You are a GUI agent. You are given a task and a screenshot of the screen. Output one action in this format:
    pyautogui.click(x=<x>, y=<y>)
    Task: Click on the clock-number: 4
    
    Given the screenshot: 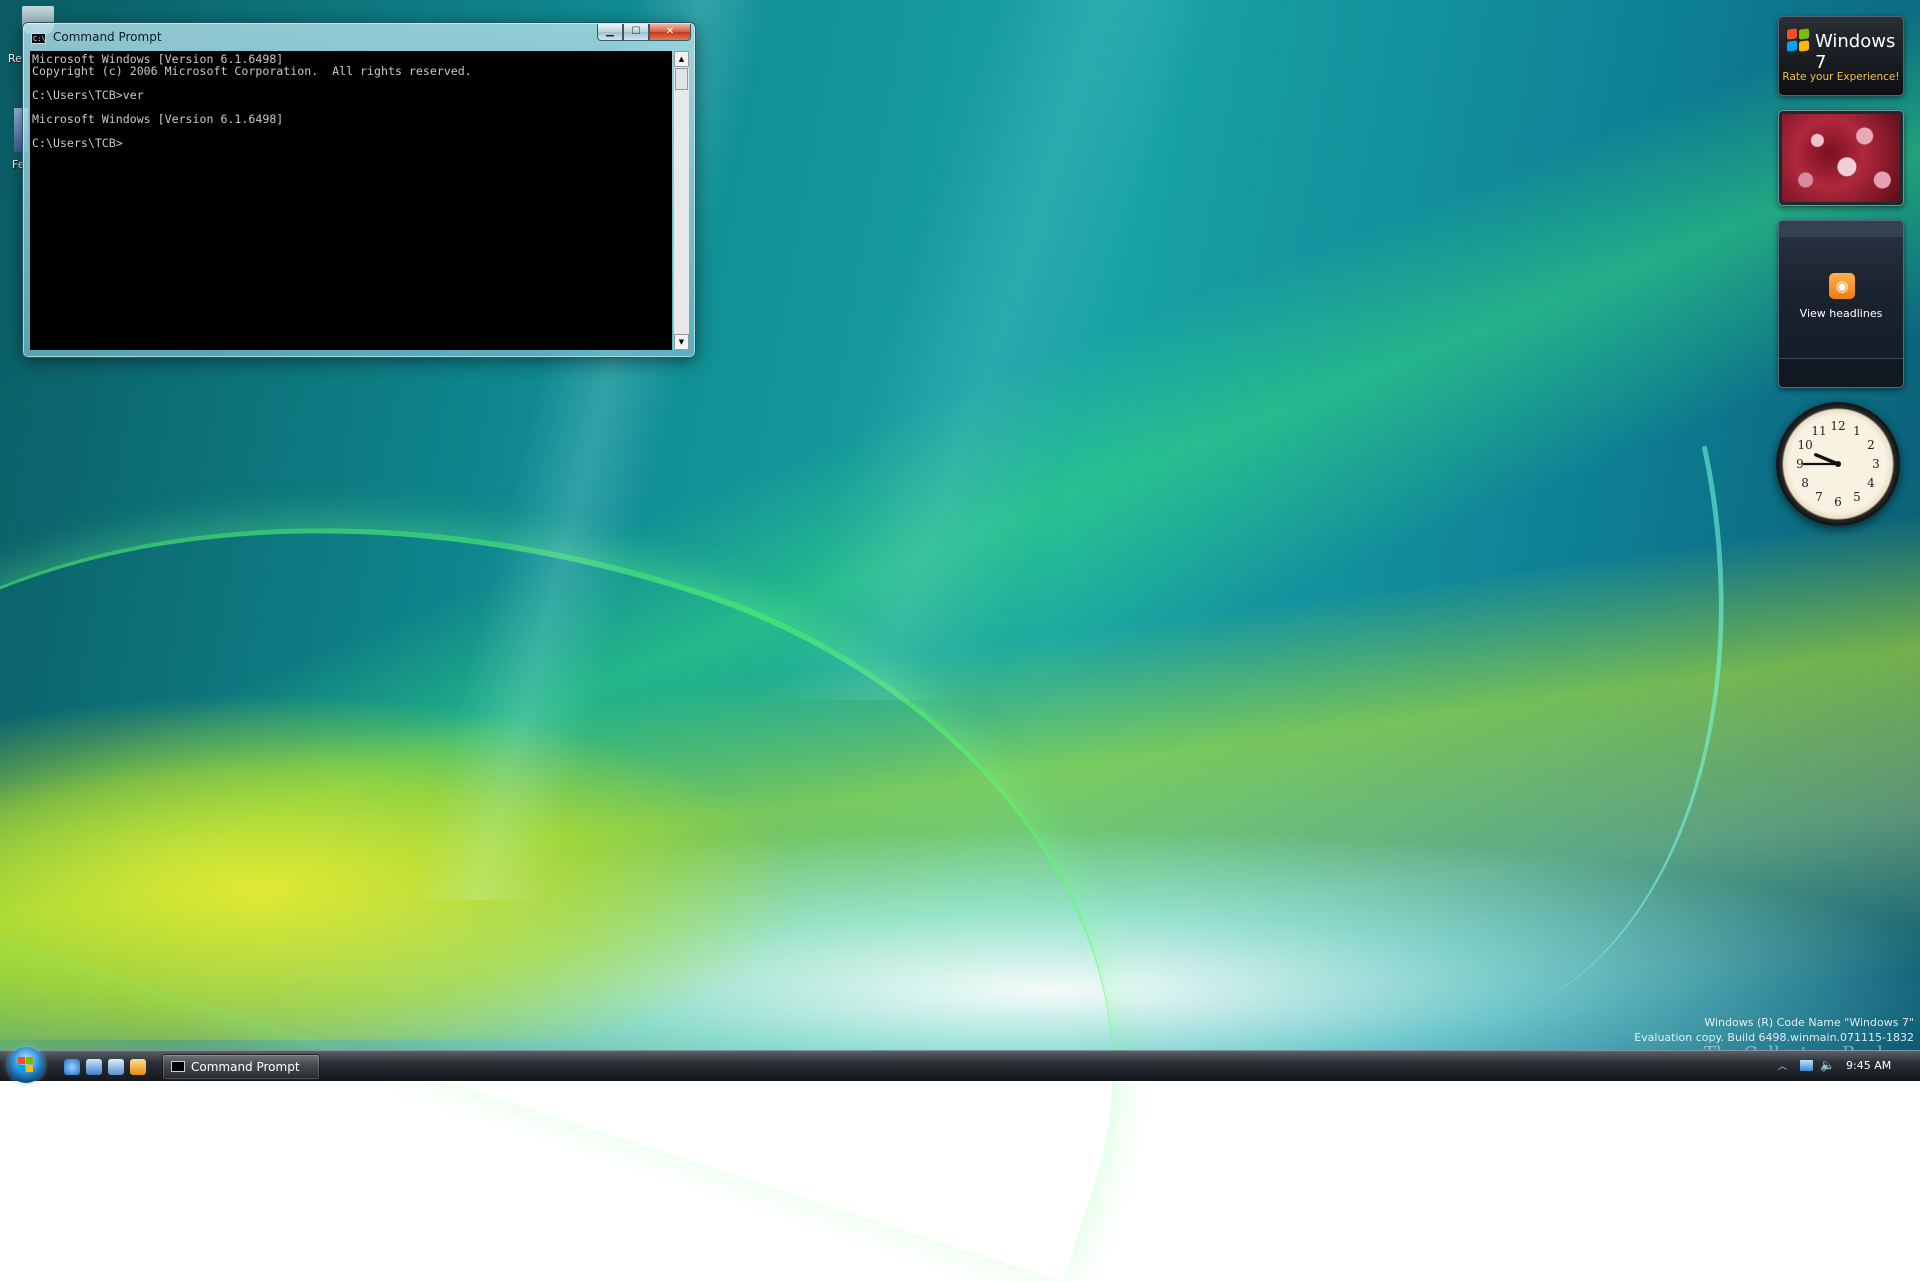 What is the action you would take?
    pyautogui.click(x=1871, y=483)
    